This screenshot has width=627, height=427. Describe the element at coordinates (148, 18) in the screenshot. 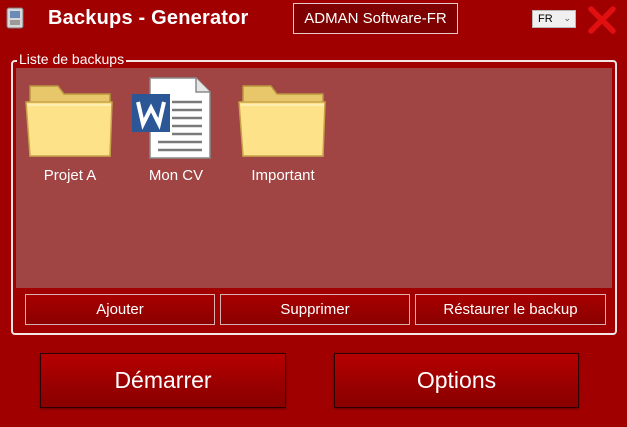

I see `app-title: Backups - Generator` at that location.